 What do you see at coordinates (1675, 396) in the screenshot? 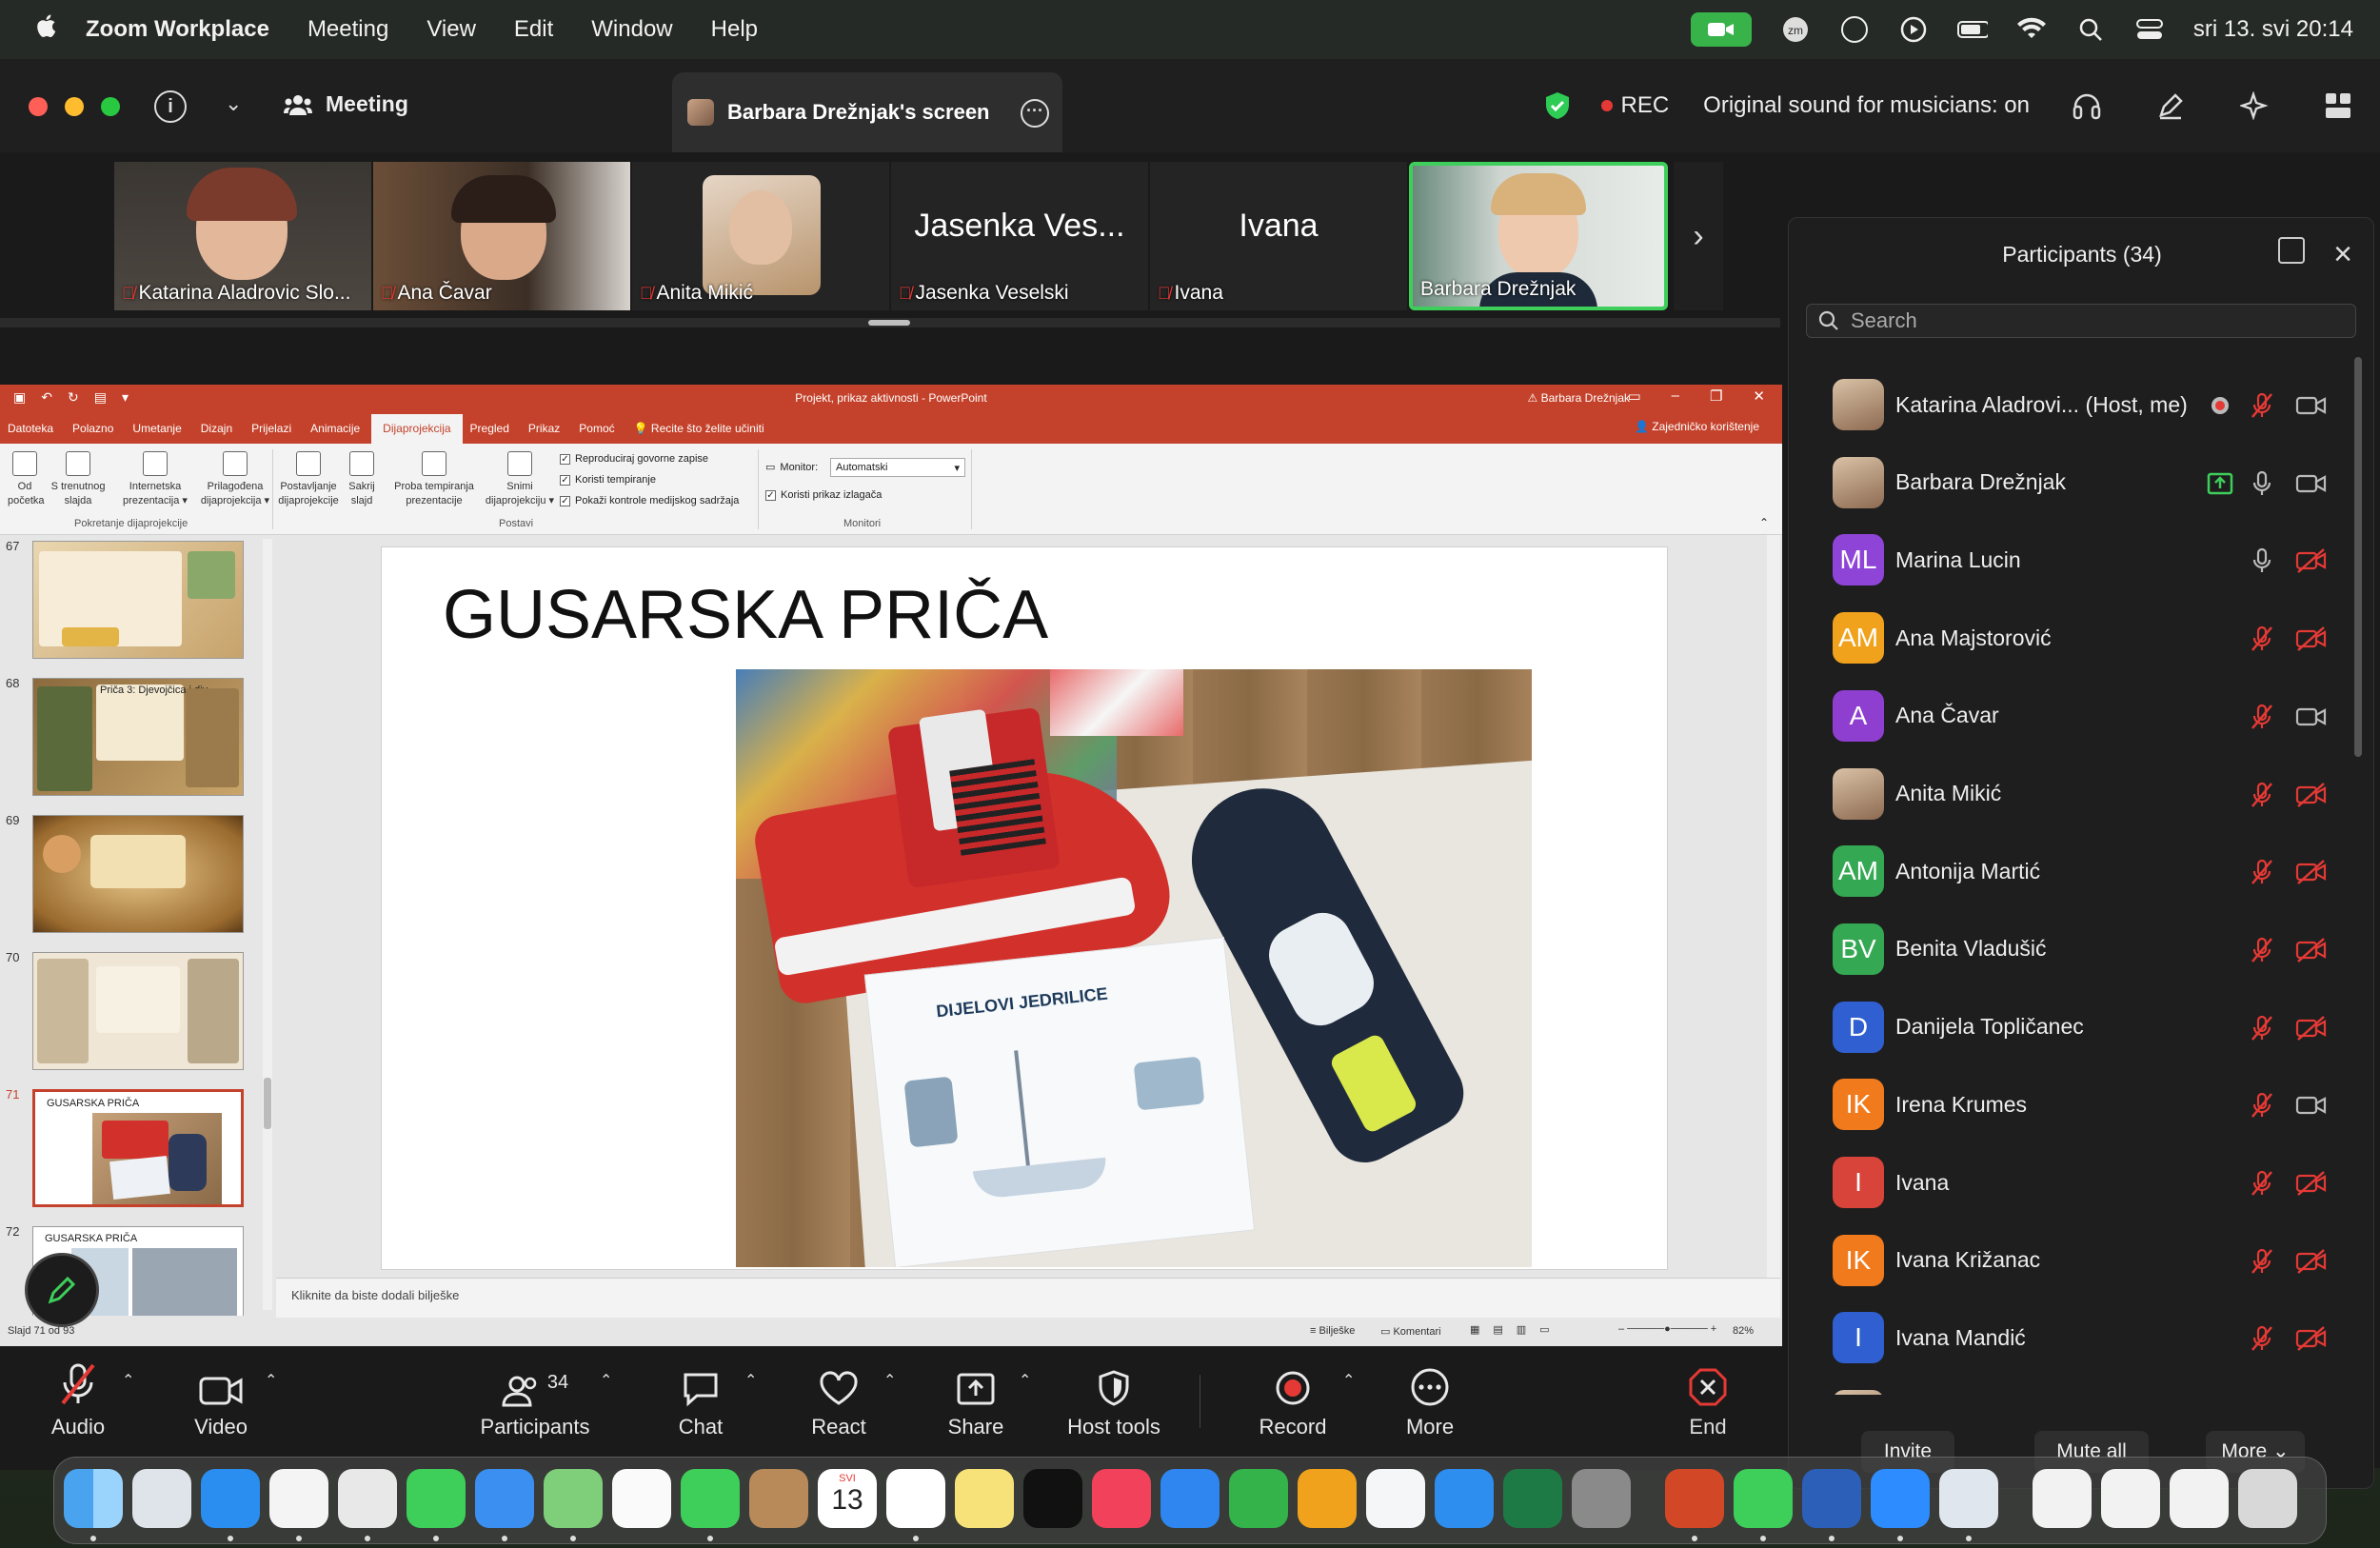
I see `minimize-icon: –` at bounding box center [1675, 396].